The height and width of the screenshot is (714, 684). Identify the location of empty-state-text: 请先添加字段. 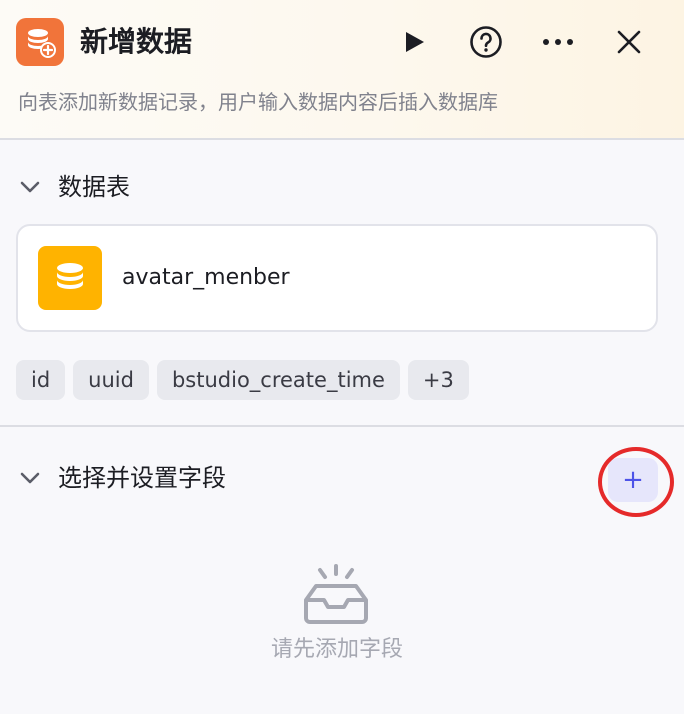
(336, 649).